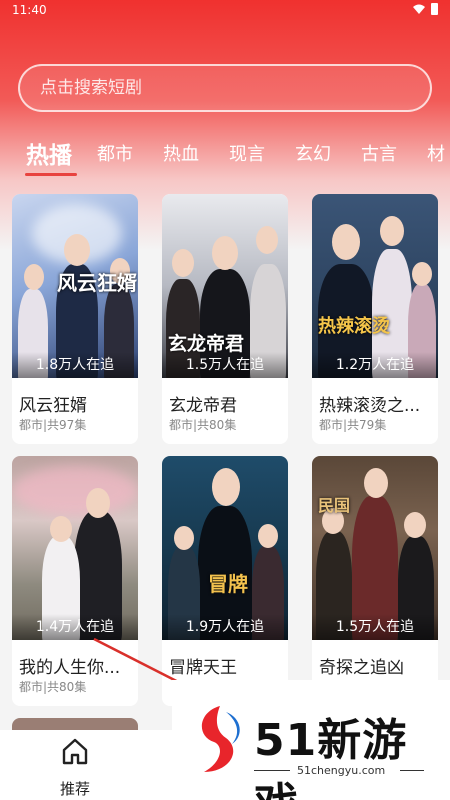 The height and width of the screenshot is (800, 450). I want to click on drama-poster: 冒牌 1.9万人在追, so click(225, 548).